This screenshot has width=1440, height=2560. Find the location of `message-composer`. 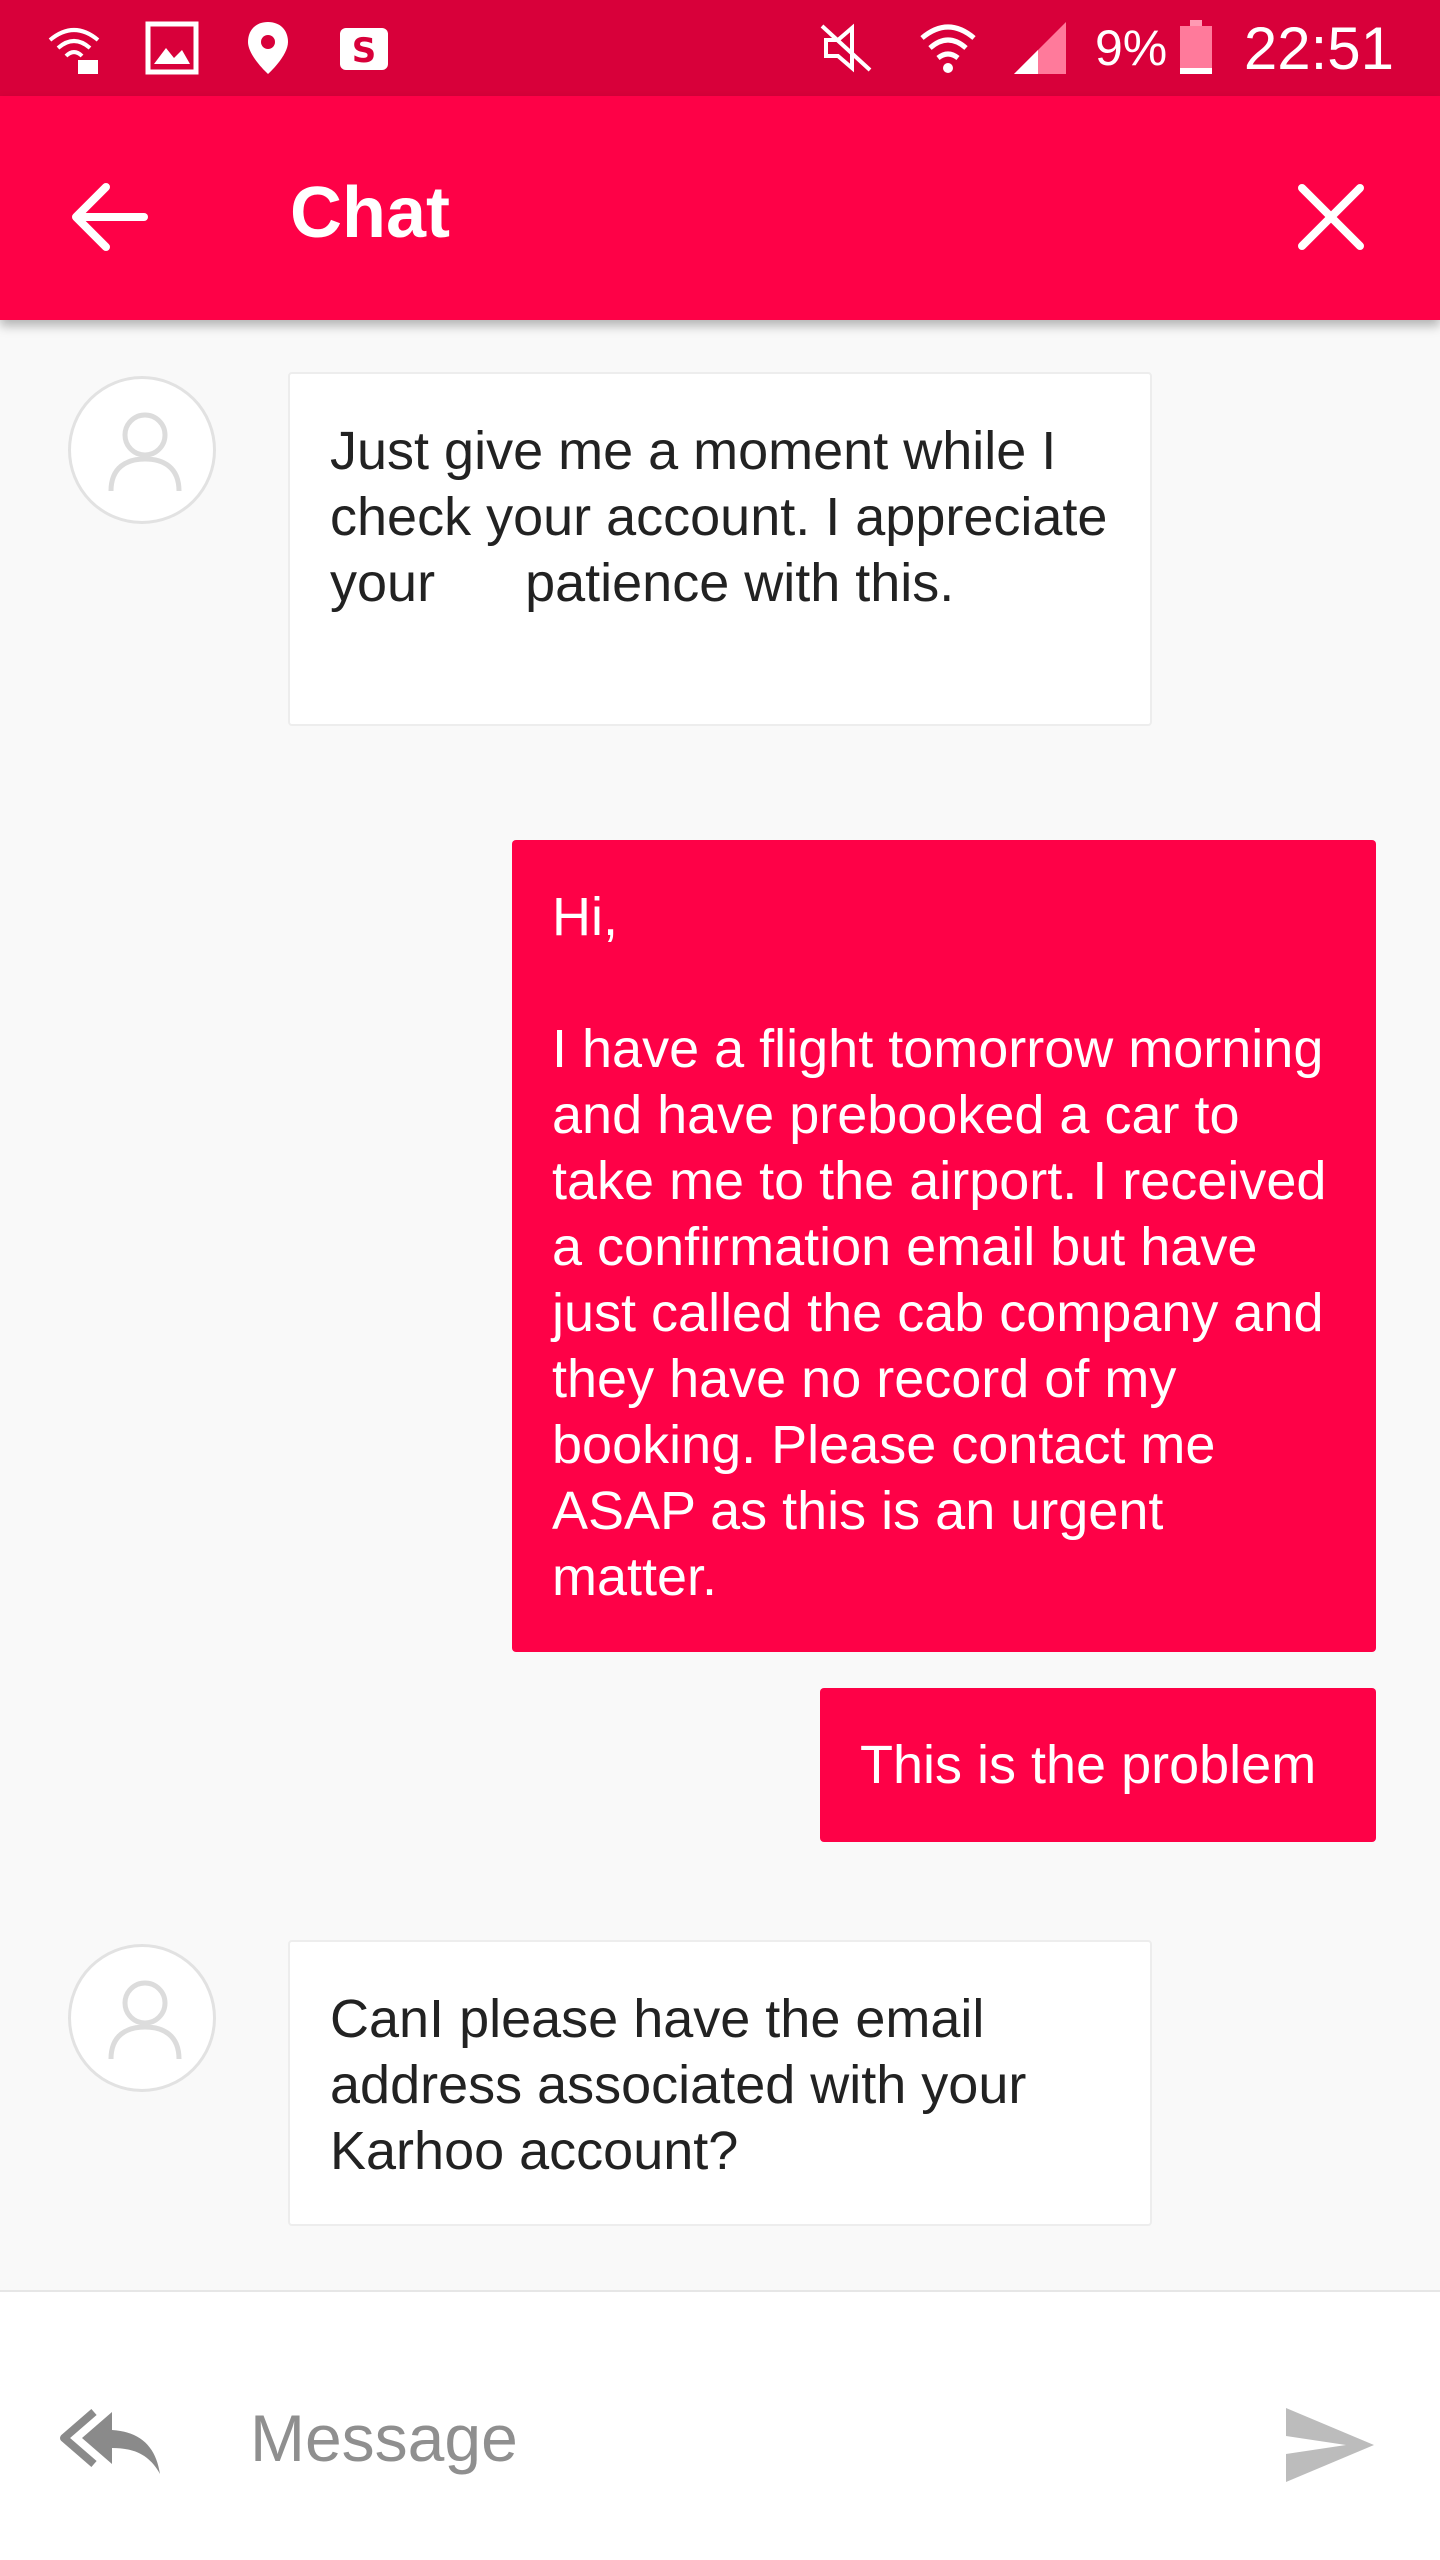

message-composer is located at coordinates (720, 2425).